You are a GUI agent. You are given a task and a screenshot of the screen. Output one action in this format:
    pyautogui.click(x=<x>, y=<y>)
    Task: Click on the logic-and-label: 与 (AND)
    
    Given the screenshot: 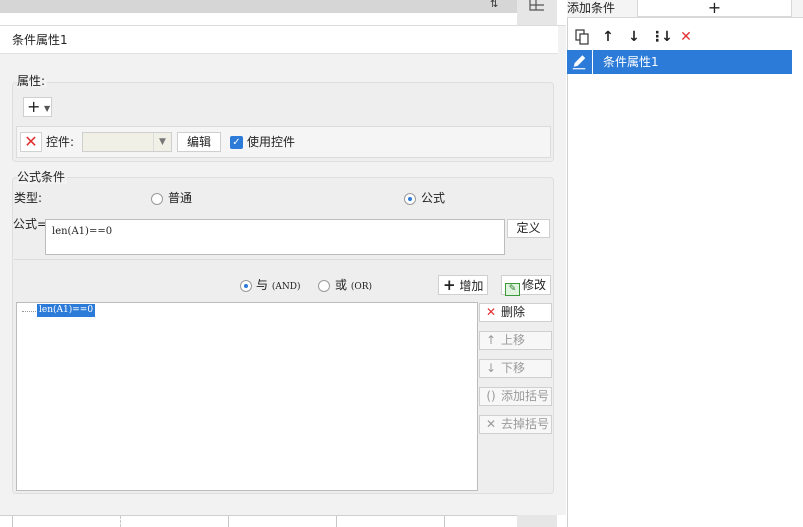 What is the action you would take?
    pyautogui.click(x=278, y=286)
    